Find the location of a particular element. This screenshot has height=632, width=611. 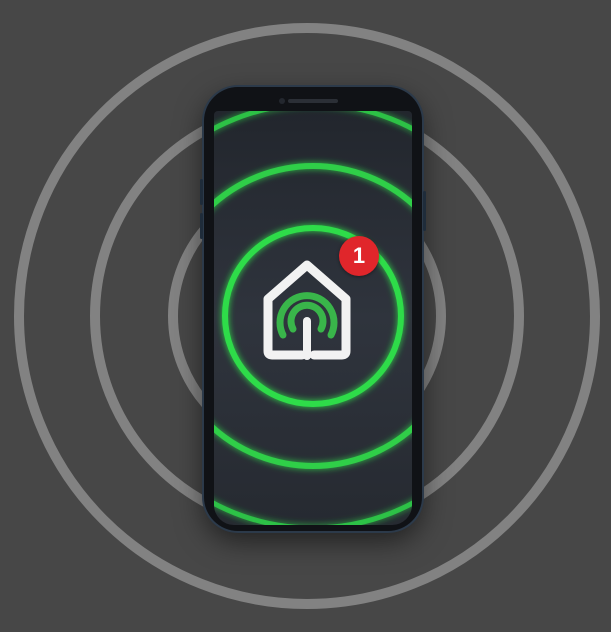

notification-count: 1 is located at coordinates (359, 255).